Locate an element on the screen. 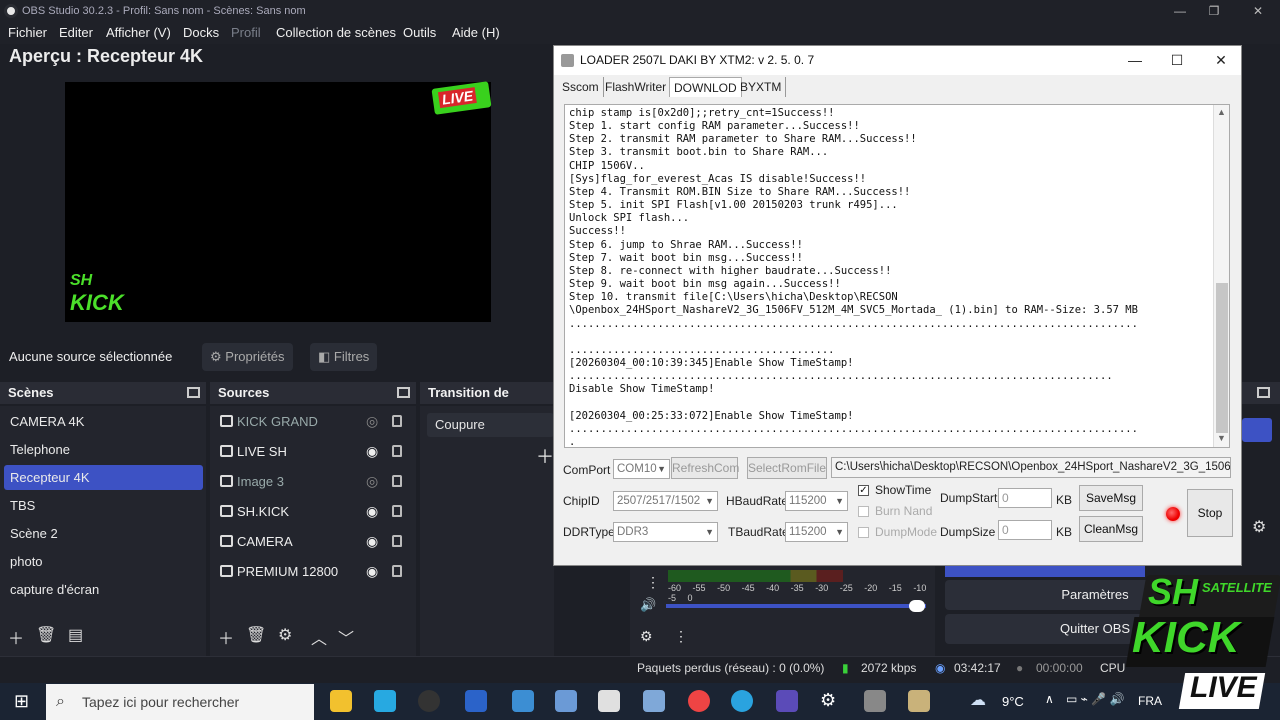 Image resolution: width=1280 pixels, height=720 pixels. tab-flashwriter: FlashWriter is located at coordinates (636, 87).